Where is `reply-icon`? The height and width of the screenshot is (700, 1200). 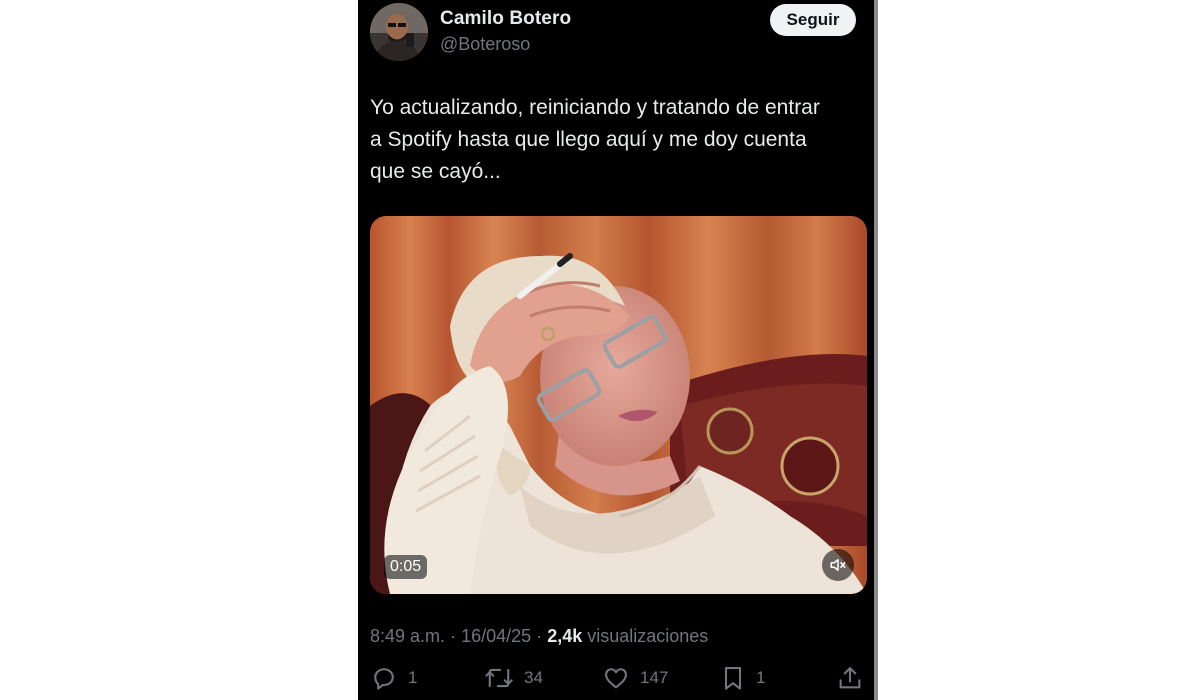 reply-icon is located at coordinates (384, 679).